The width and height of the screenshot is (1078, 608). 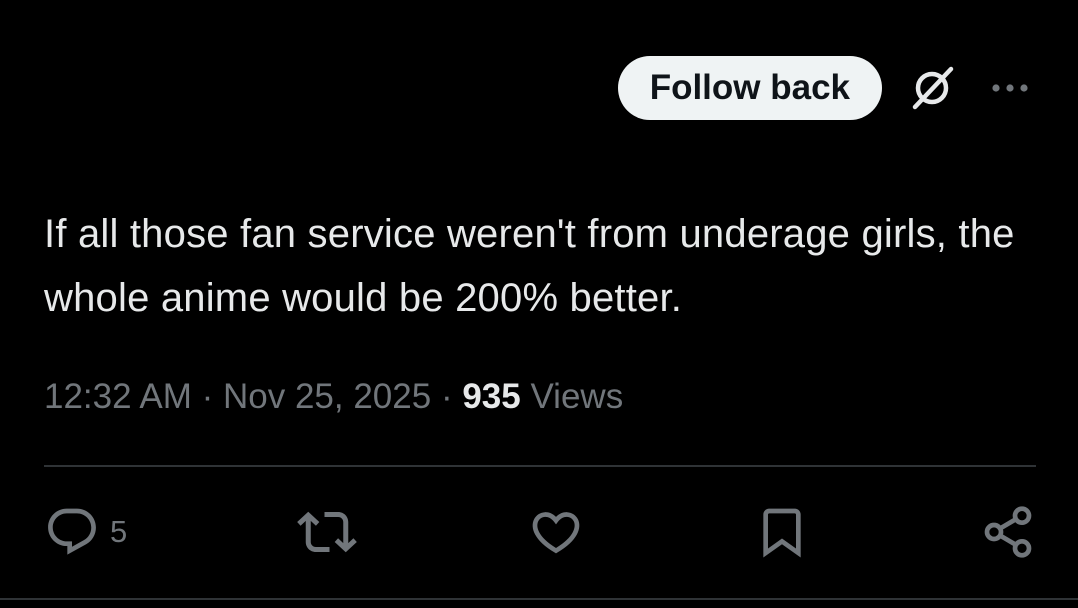 I want to click on like-icon, so click(x=555, y=533).